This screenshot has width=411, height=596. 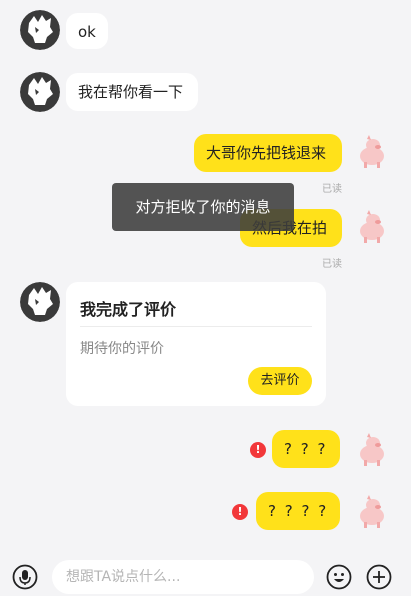 What do you see at coordinates (379, 577) in the screenshot?
I see `plus-icon` at bounding box center [379, 577].